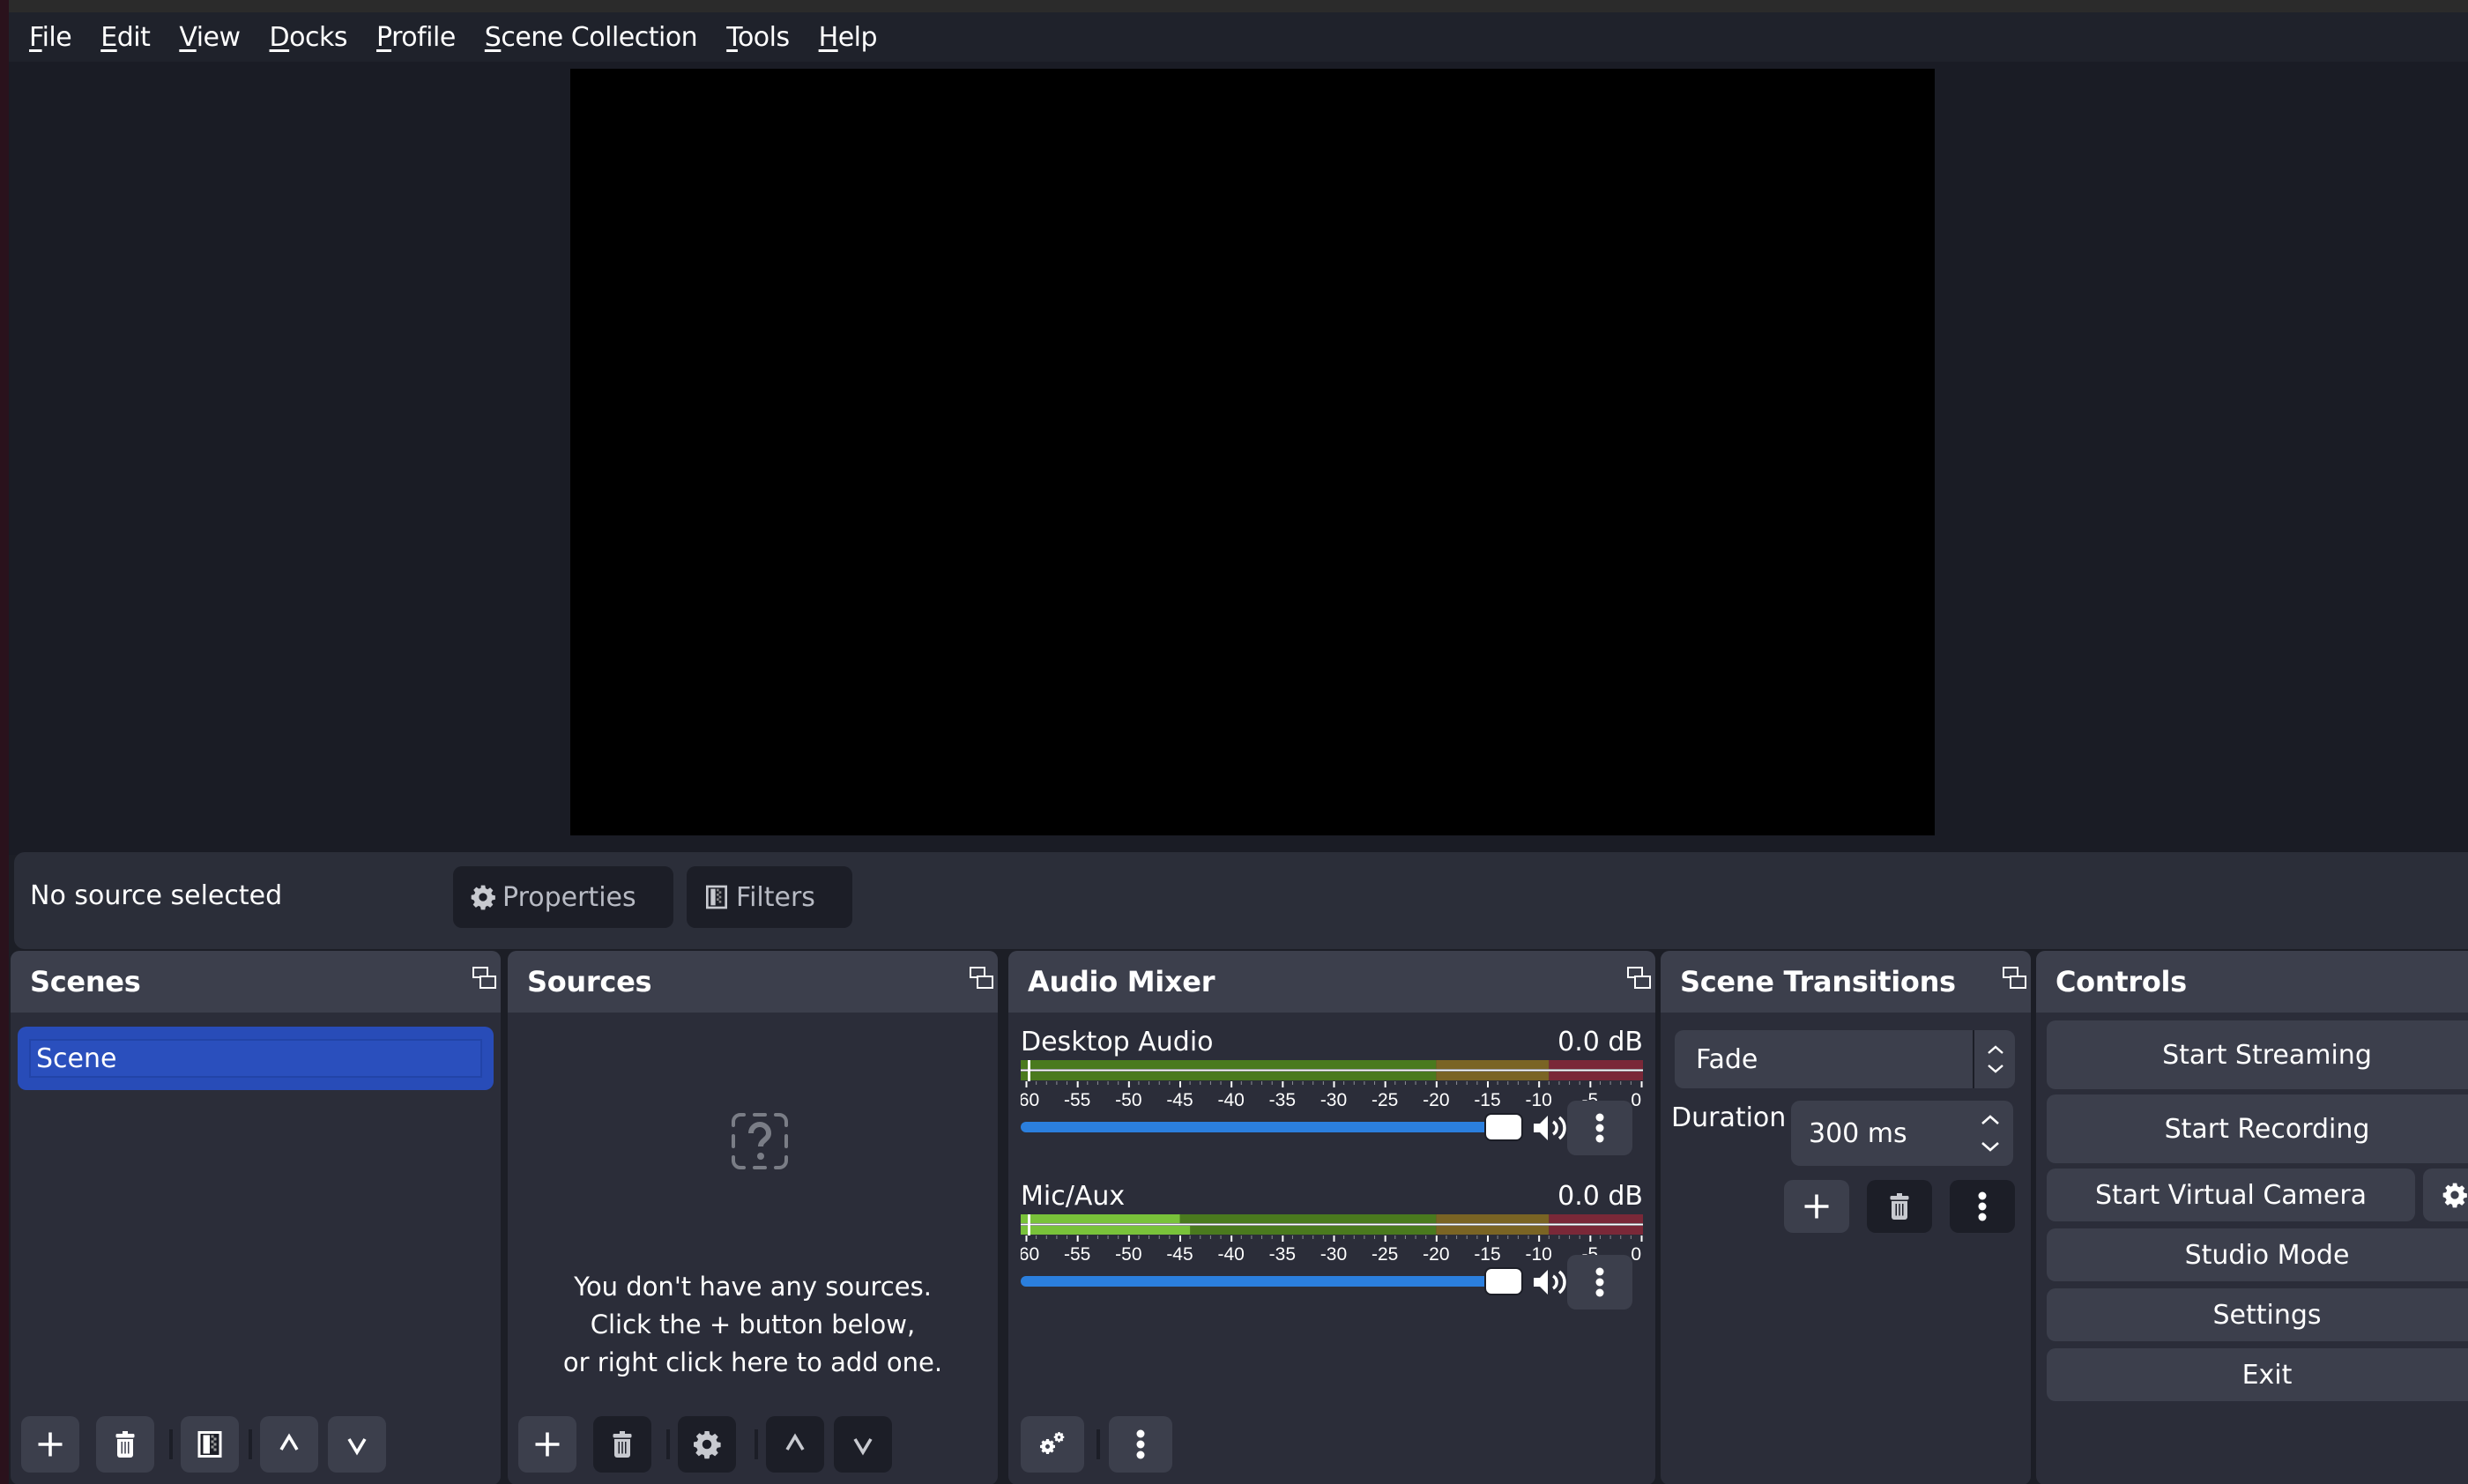 Image resolution: width=2468 pixels, height=1484 pixels. What do you see at coordinates (2445, 1195) in the screenshot?
I see `virtual-camera-config-button` at bounding box center [2445, 1195].